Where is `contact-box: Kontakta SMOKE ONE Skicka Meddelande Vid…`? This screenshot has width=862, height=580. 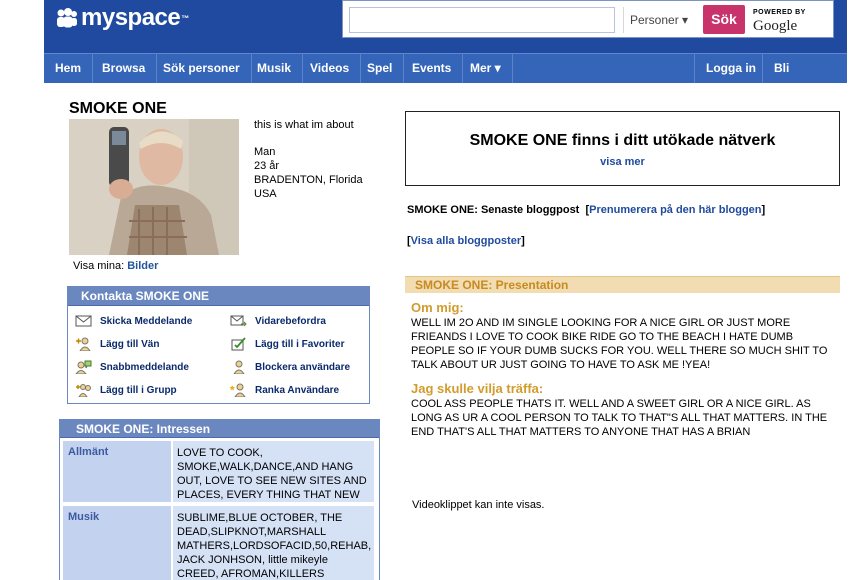
contact-box: Kontakta SMOKE ONE Skicka Meddelande Vid… is located at coordinates (218, 345).